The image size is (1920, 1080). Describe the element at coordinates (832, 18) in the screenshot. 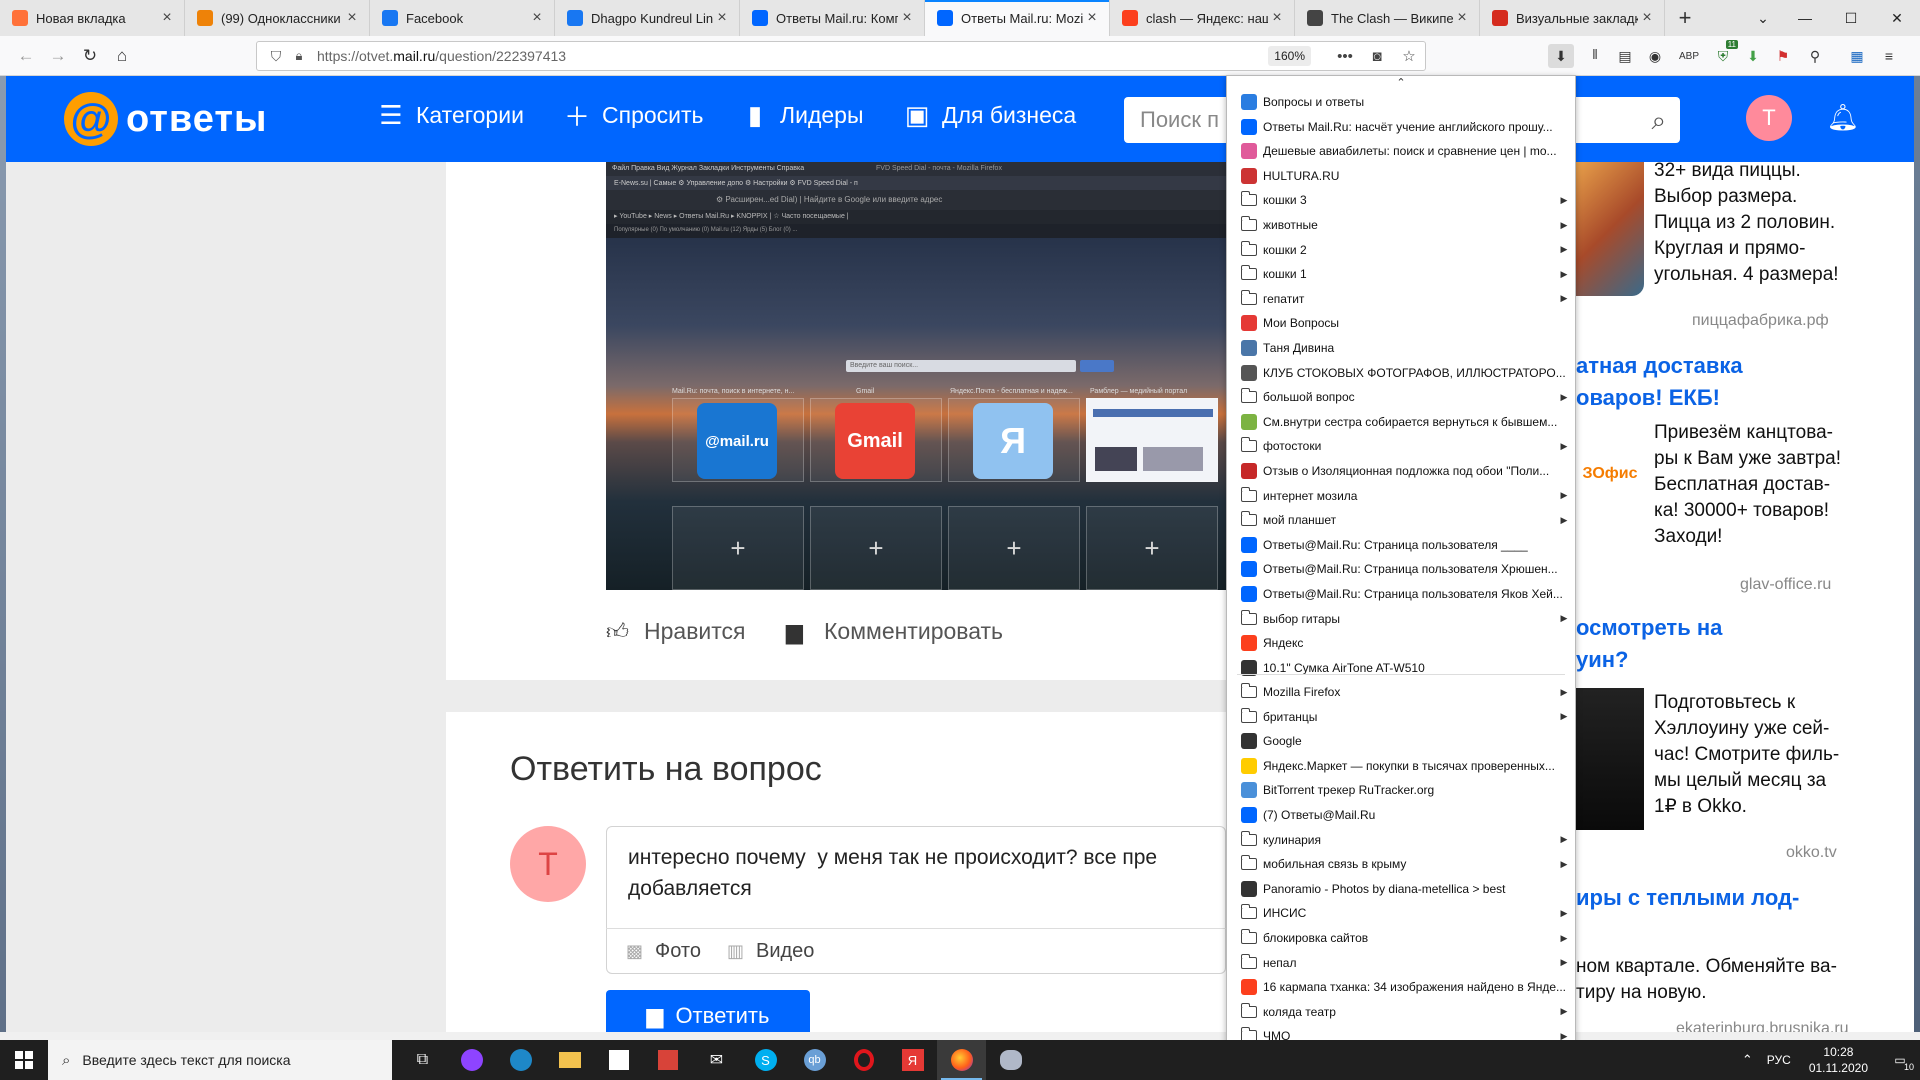

I see `tab-4: Ответы Mail.ru: Компь ×` at that location.